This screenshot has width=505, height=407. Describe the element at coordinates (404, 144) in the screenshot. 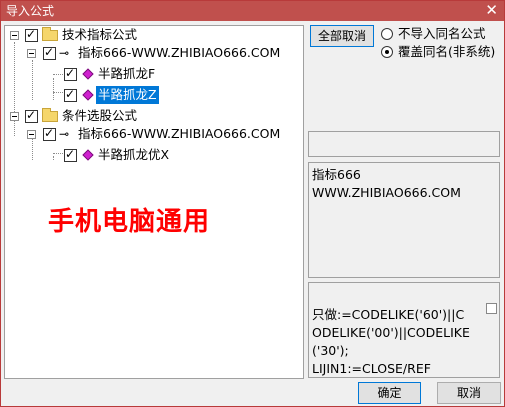

I see `empty-field` at that location.